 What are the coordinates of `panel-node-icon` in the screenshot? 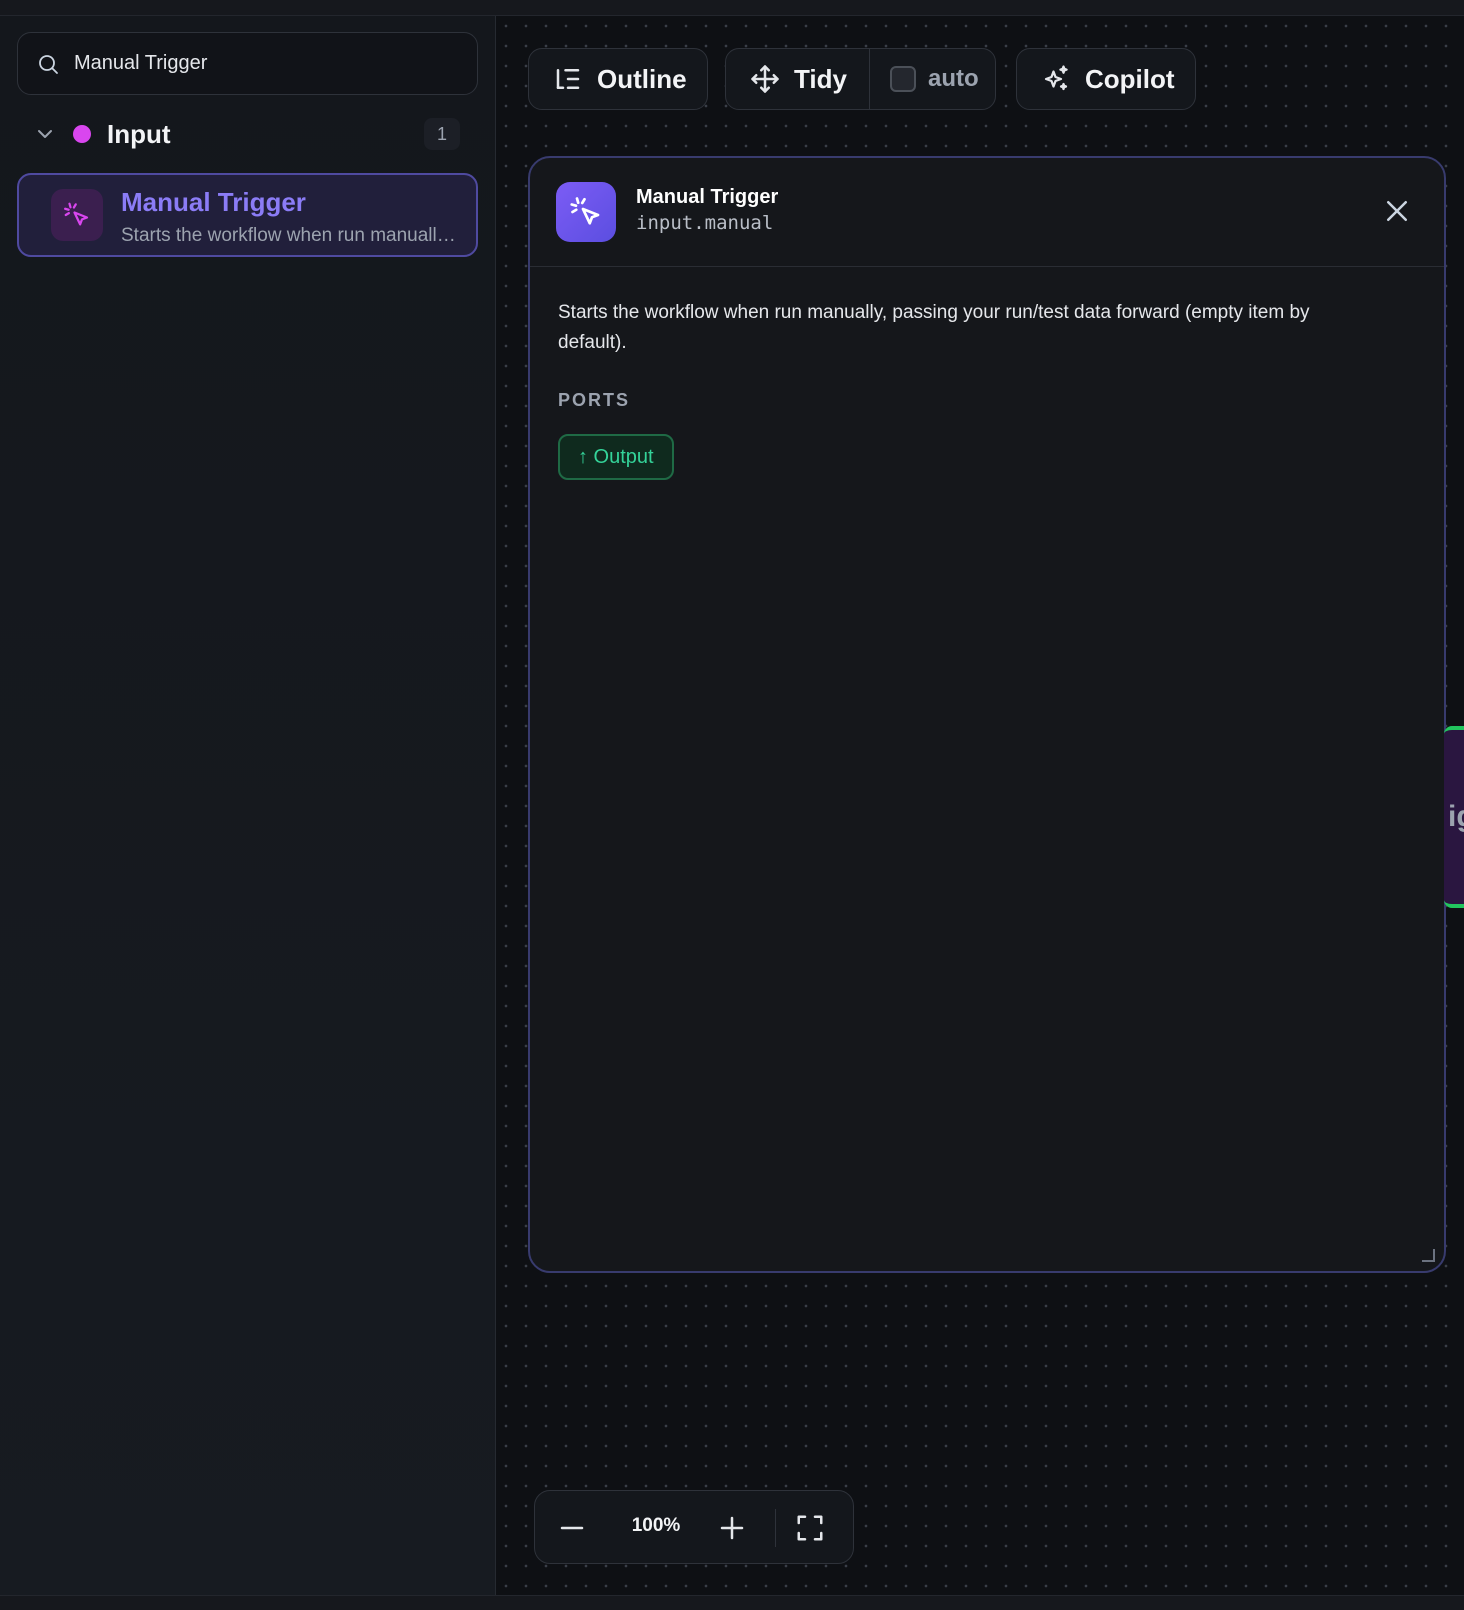 It's located at (586, 212).